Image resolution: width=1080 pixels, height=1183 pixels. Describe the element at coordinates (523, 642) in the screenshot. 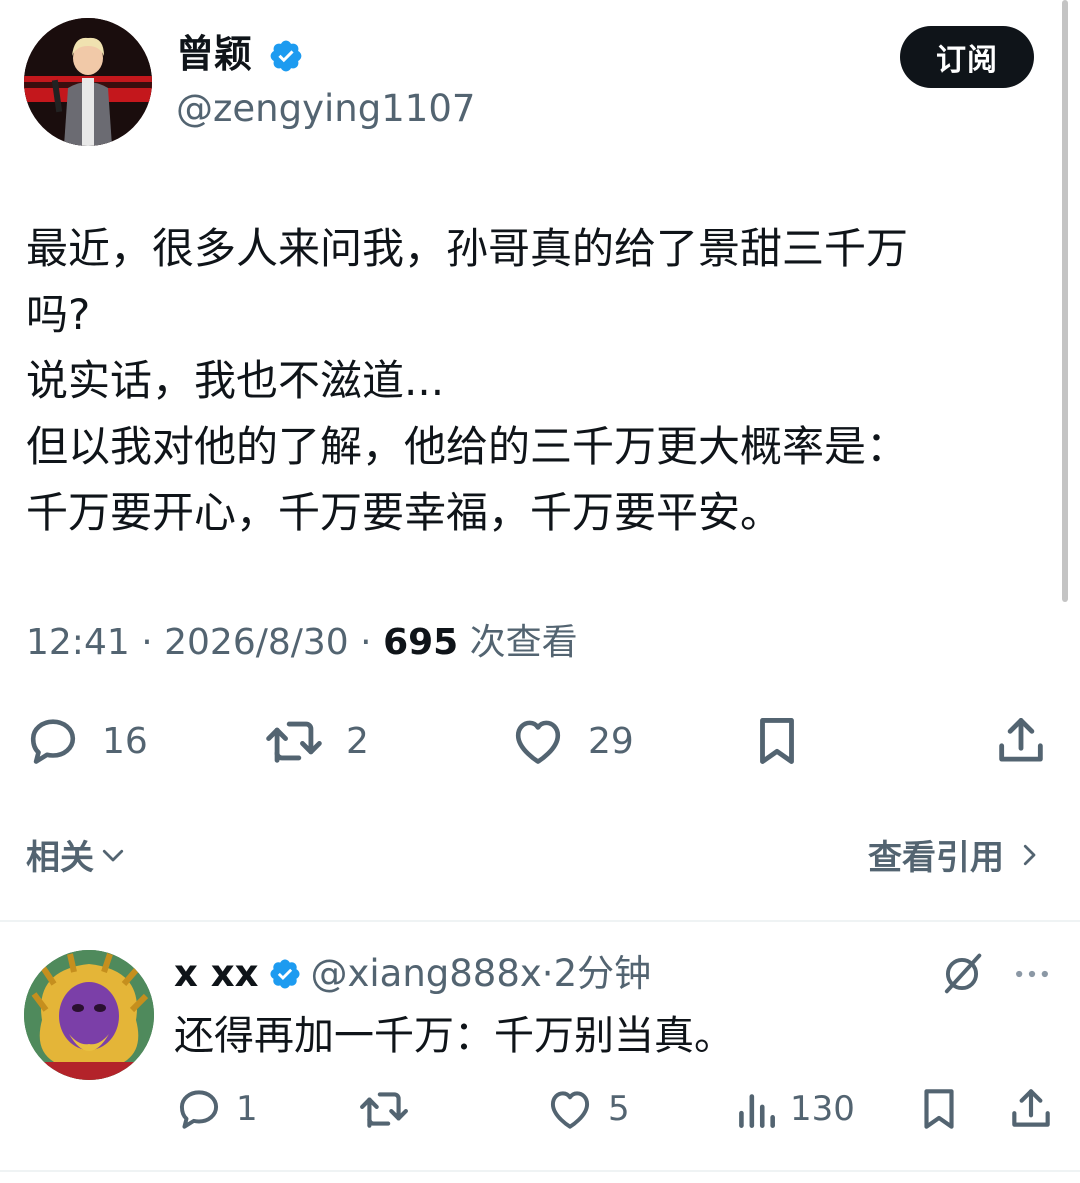

I see `views-label: 次查看` at that location.